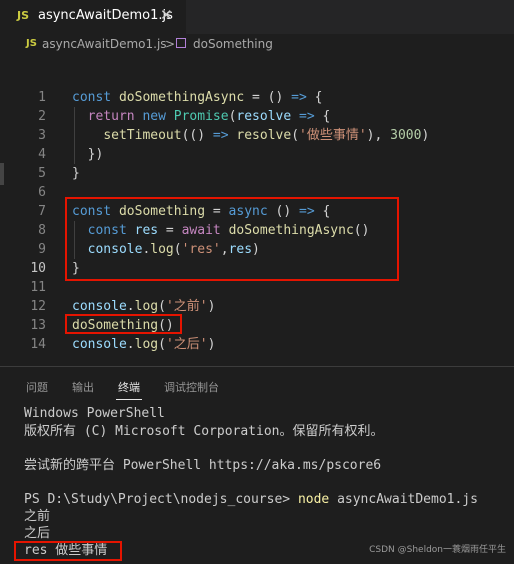 Image resolution: width=514 pixels, height=564 pixels. I want to click on tab-output: 输出, so click(83, 387).